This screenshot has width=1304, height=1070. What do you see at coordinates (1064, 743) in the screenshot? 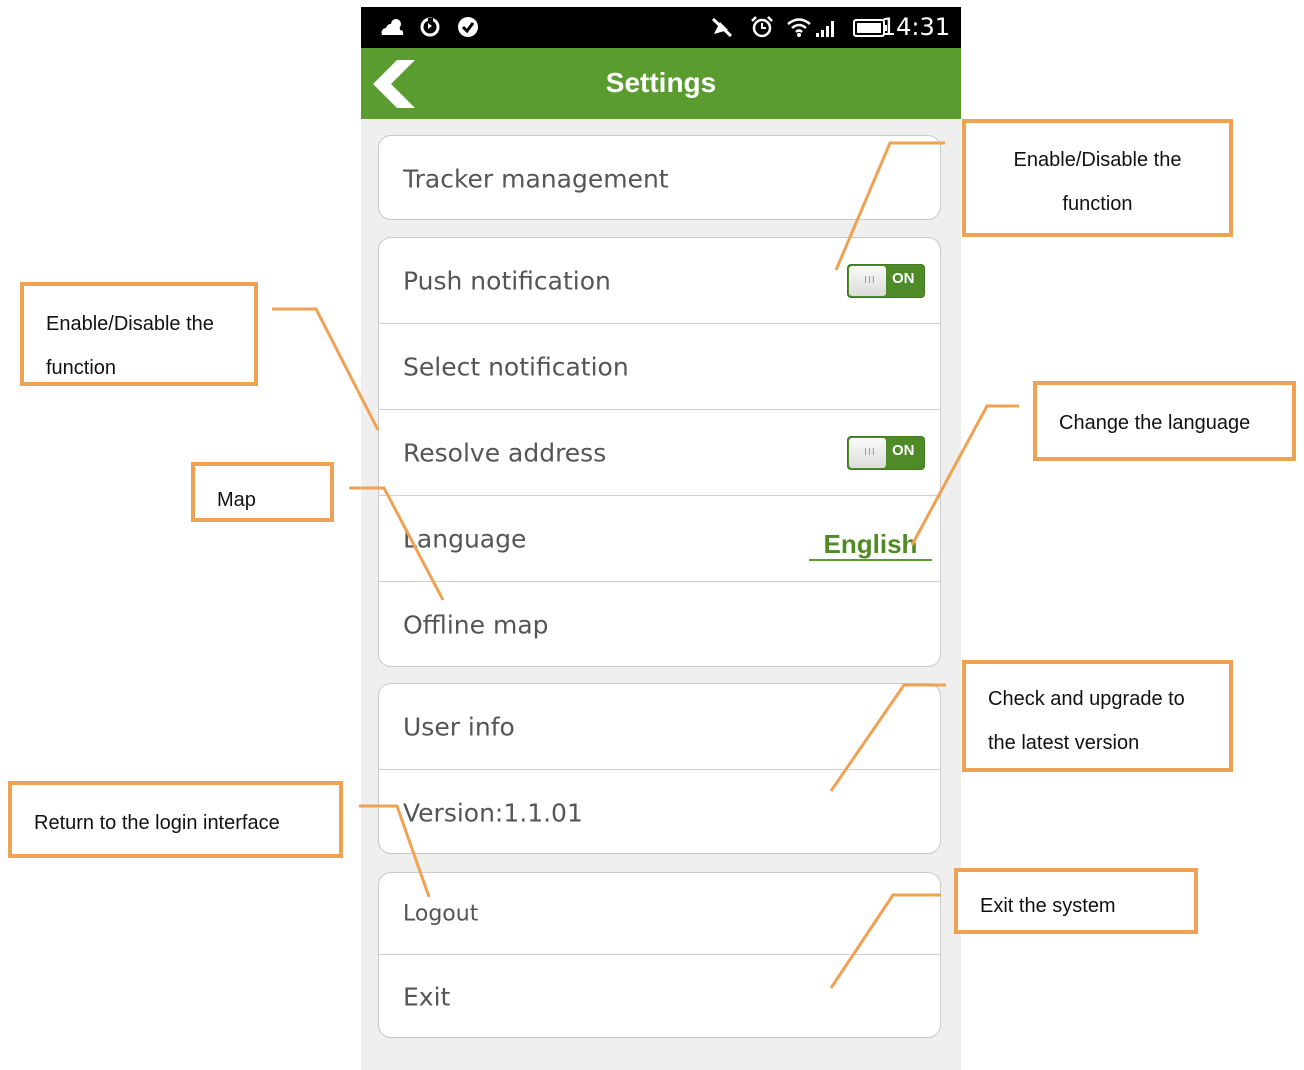
I see `annotation-text: the latest version` at bounding box center [1064, 743].